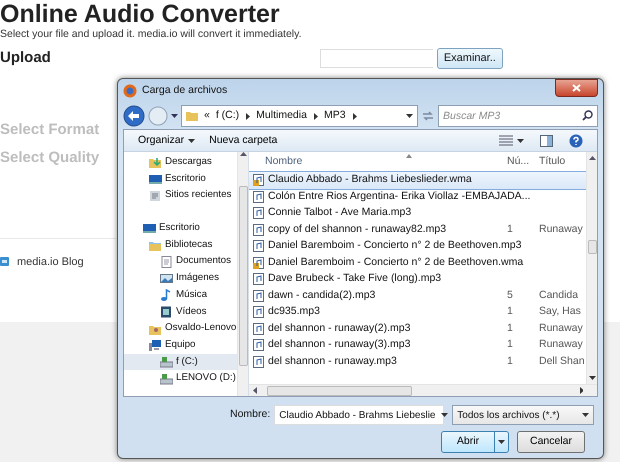 This screenshot has height=462, width=620. I want to click on preview-pane-button, so click(546, 140).